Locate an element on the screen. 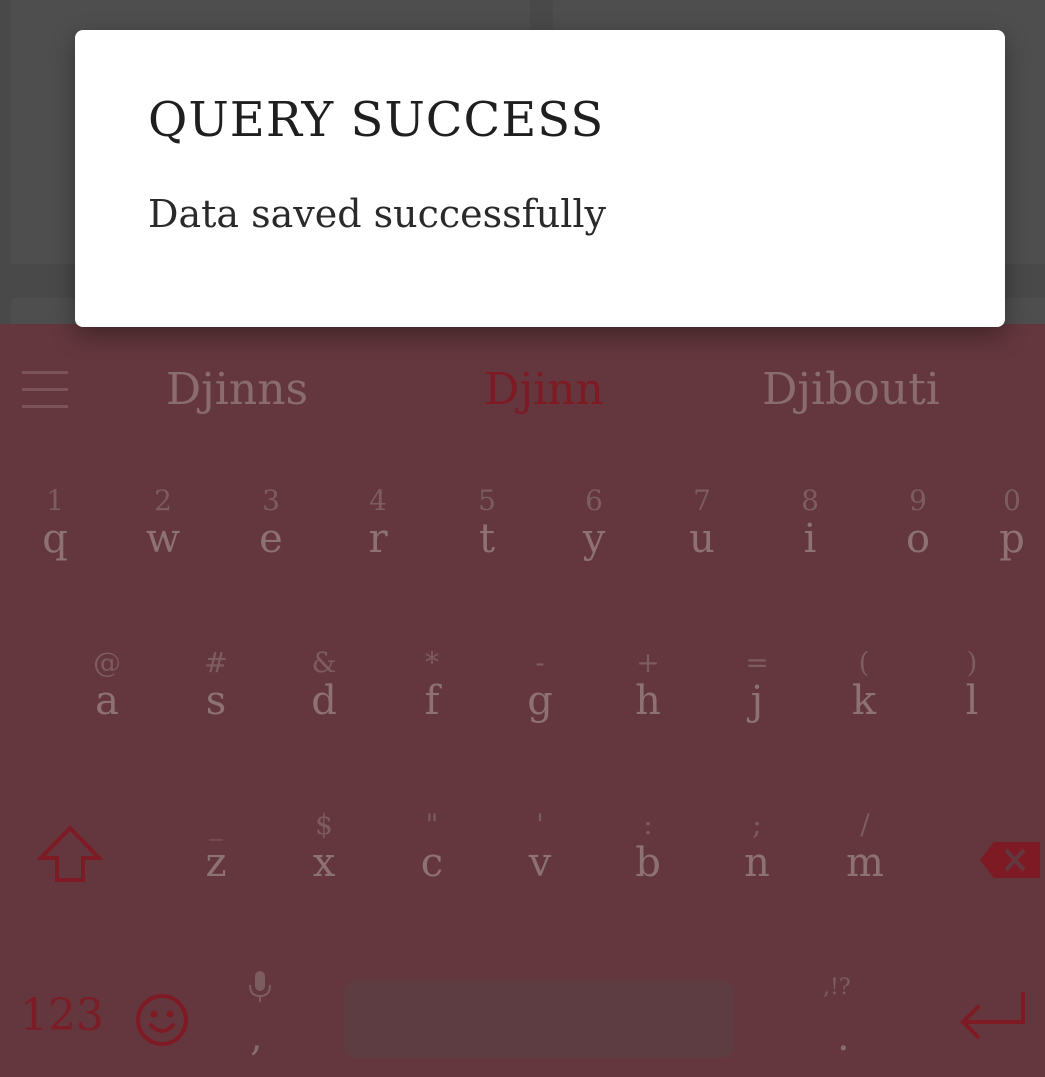  suggestion-center: Djinn is located at coordinates (544, 389).